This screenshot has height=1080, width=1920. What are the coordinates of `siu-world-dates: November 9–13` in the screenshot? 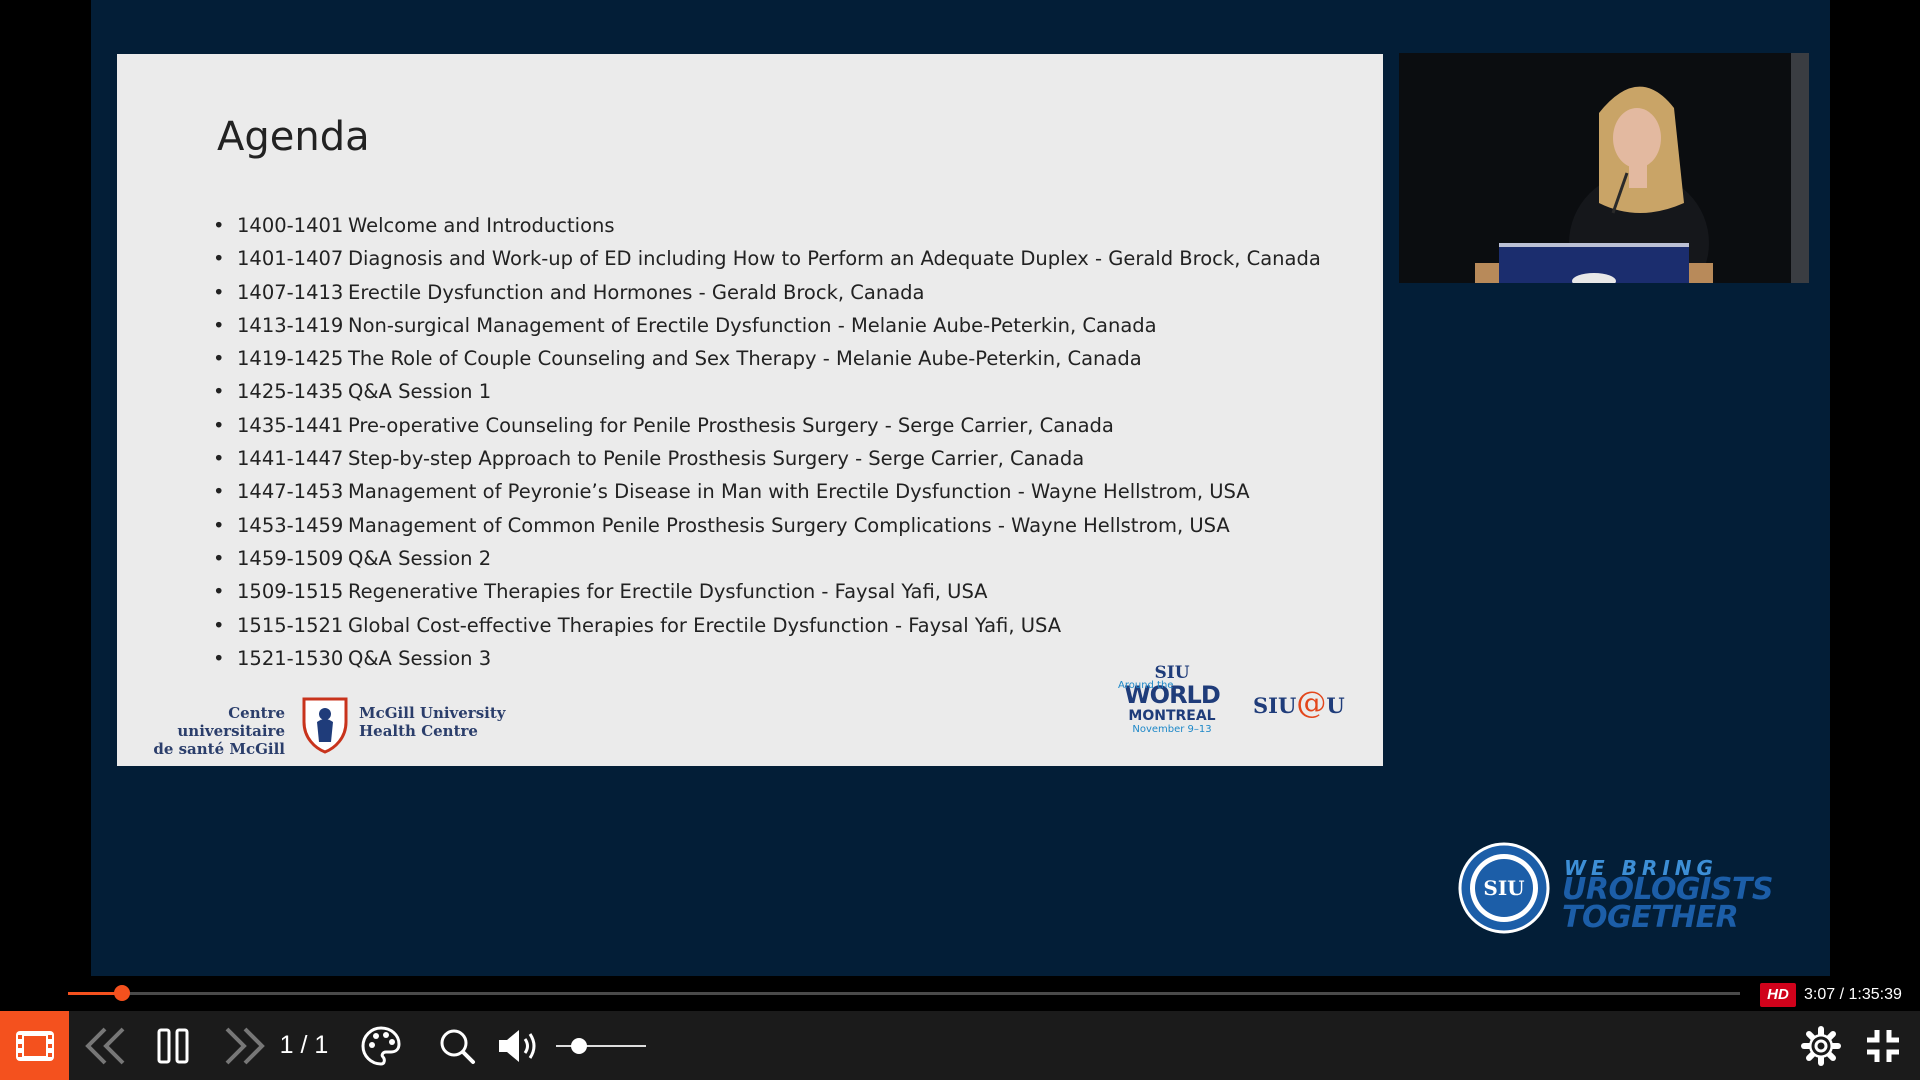 It's located at (1172, 729).